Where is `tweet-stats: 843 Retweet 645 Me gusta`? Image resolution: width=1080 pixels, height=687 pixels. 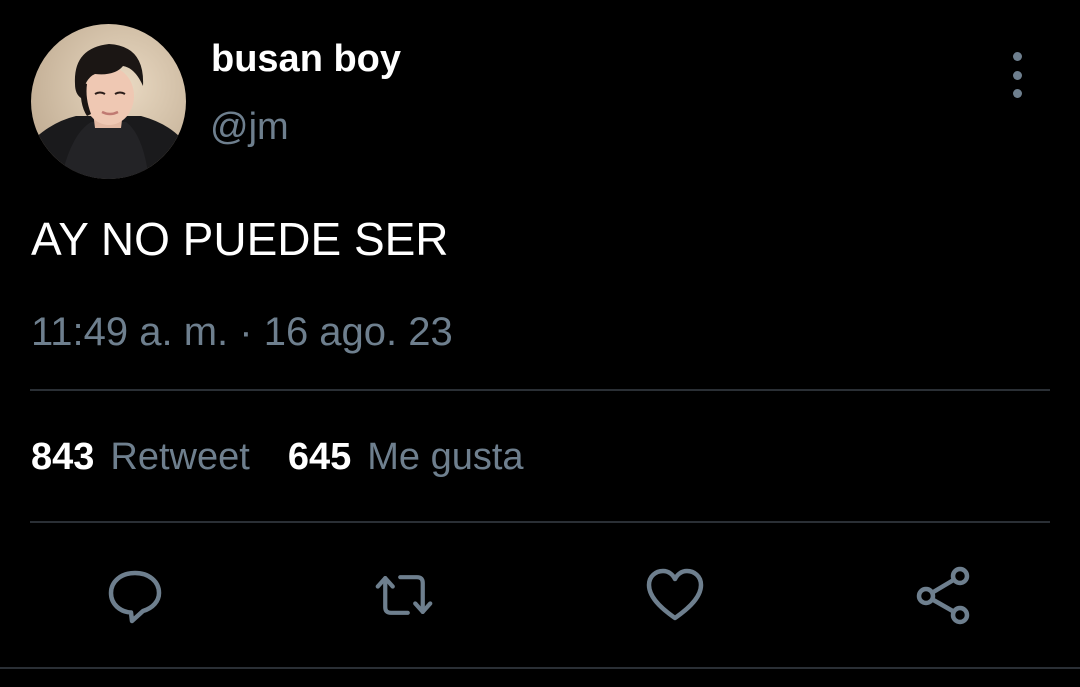 tweet-stats: 843 Retweet 645 Me gusta is located at coordinates (277, 457).